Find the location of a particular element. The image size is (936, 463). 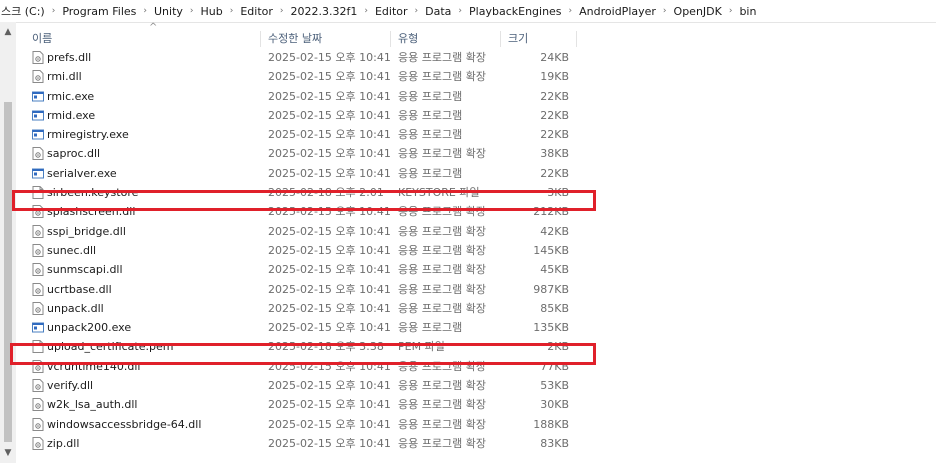

column-size-header: 크기 is located at coordinates (518, 39).